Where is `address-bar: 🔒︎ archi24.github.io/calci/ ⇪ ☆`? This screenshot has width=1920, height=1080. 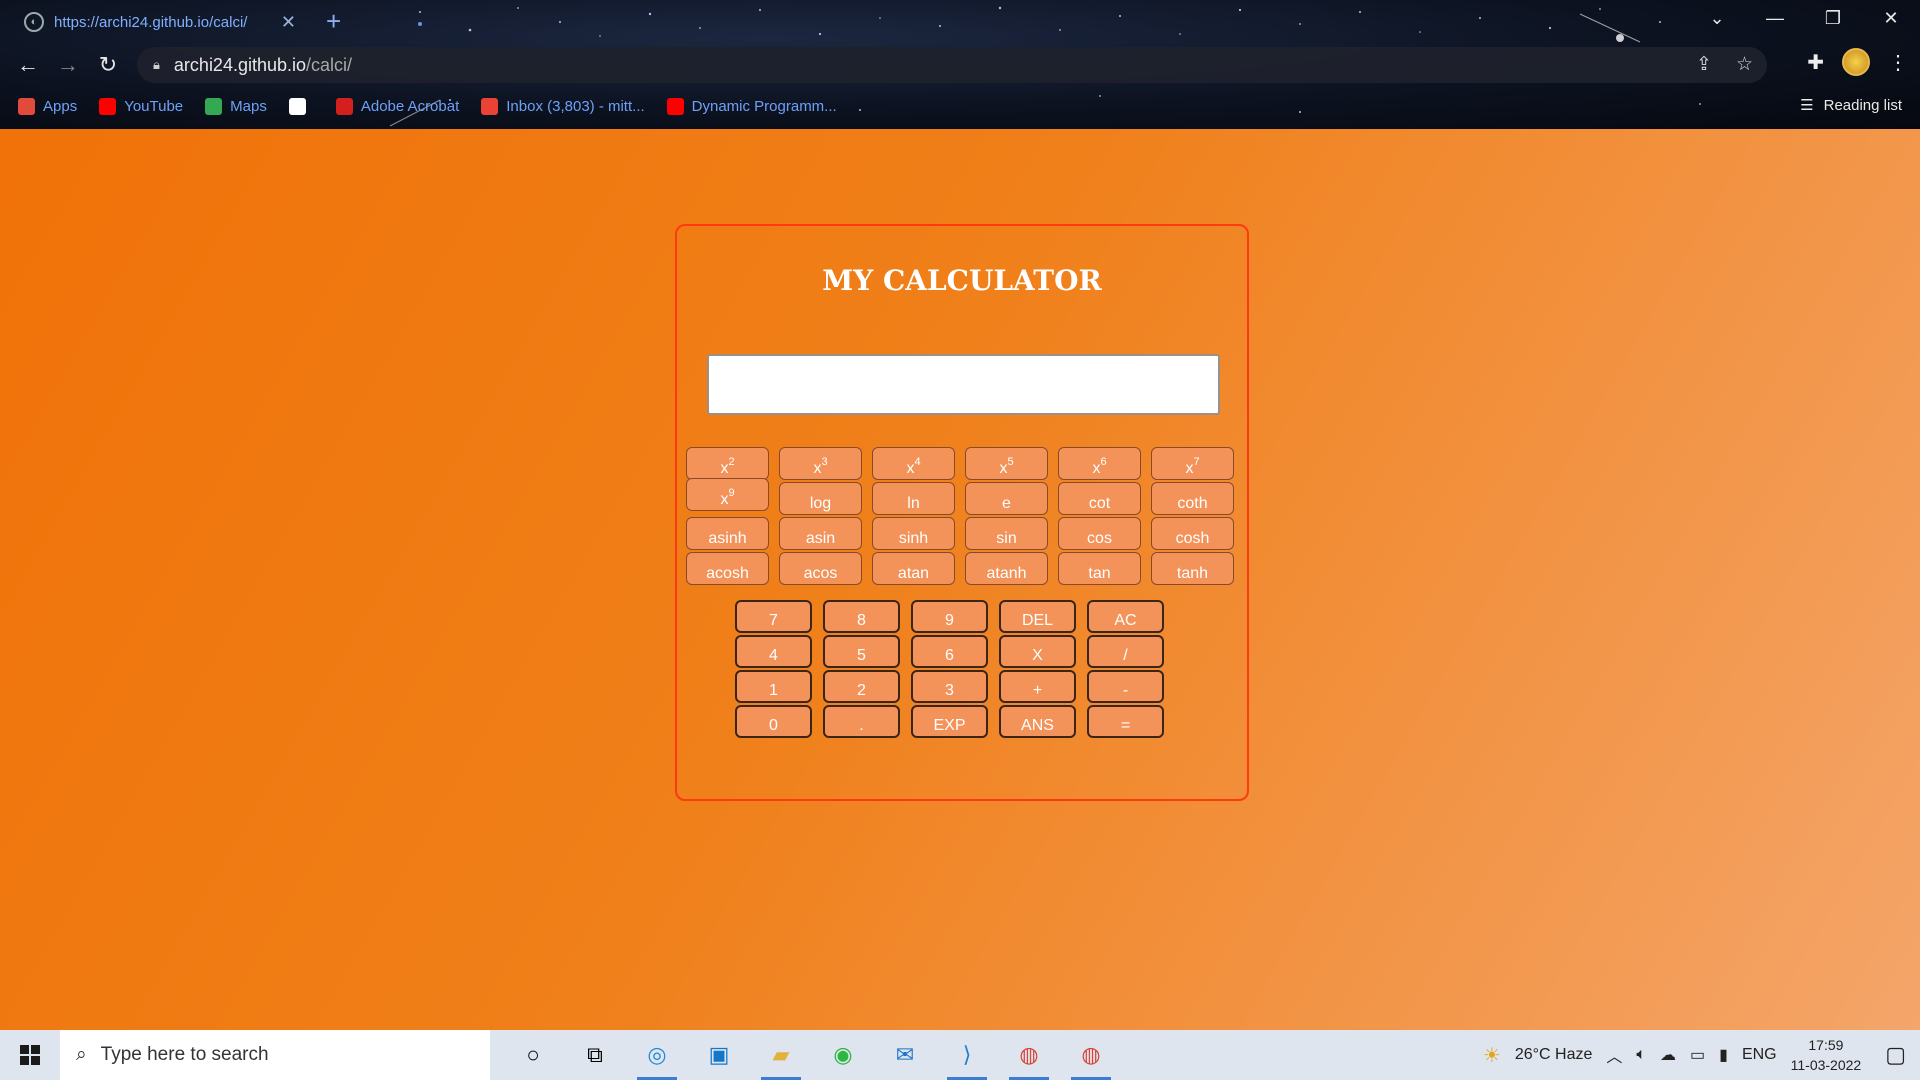 address-bar: 🔒︎ archi24.github.io/calci/ ⇪ ☆ is located at coordinates (952, 65).